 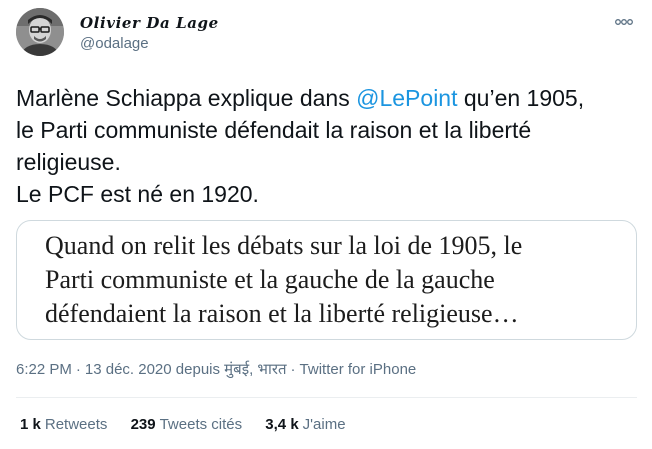 I want to click on likes-stat: 3,4 k J'aime, so click(x=305, y=425).